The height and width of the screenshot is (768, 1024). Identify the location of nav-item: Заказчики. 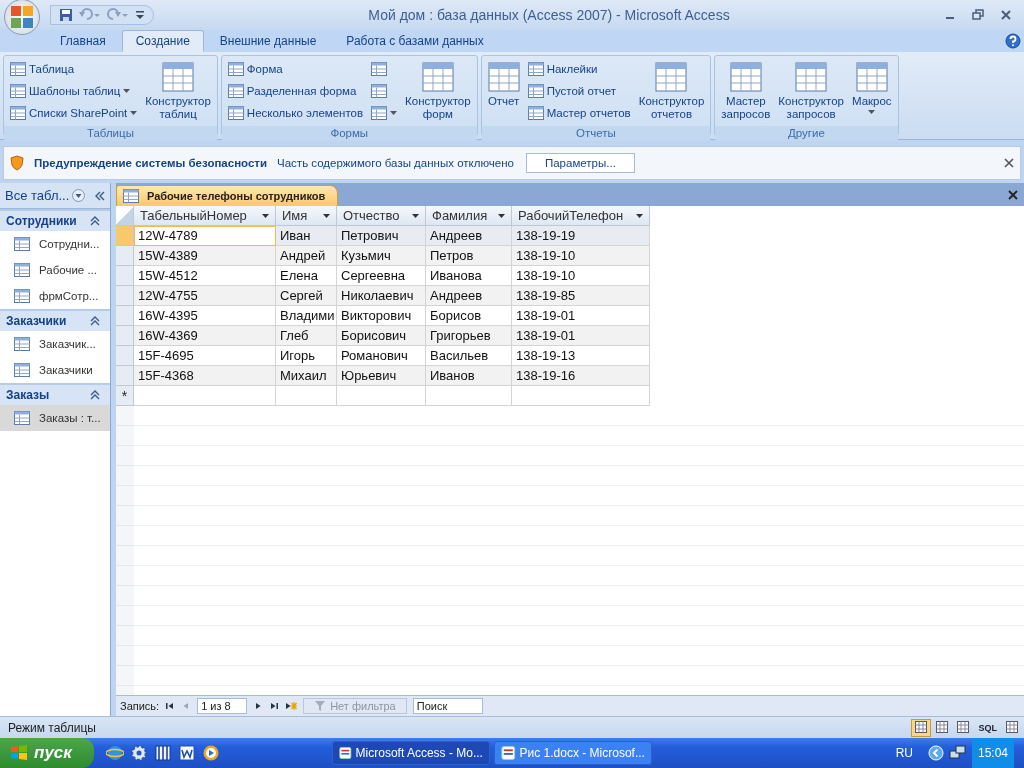
(55, 370).